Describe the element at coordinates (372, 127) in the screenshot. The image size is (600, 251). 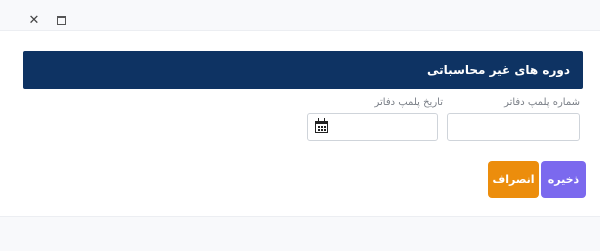
I see `seal-date-input` at that location.